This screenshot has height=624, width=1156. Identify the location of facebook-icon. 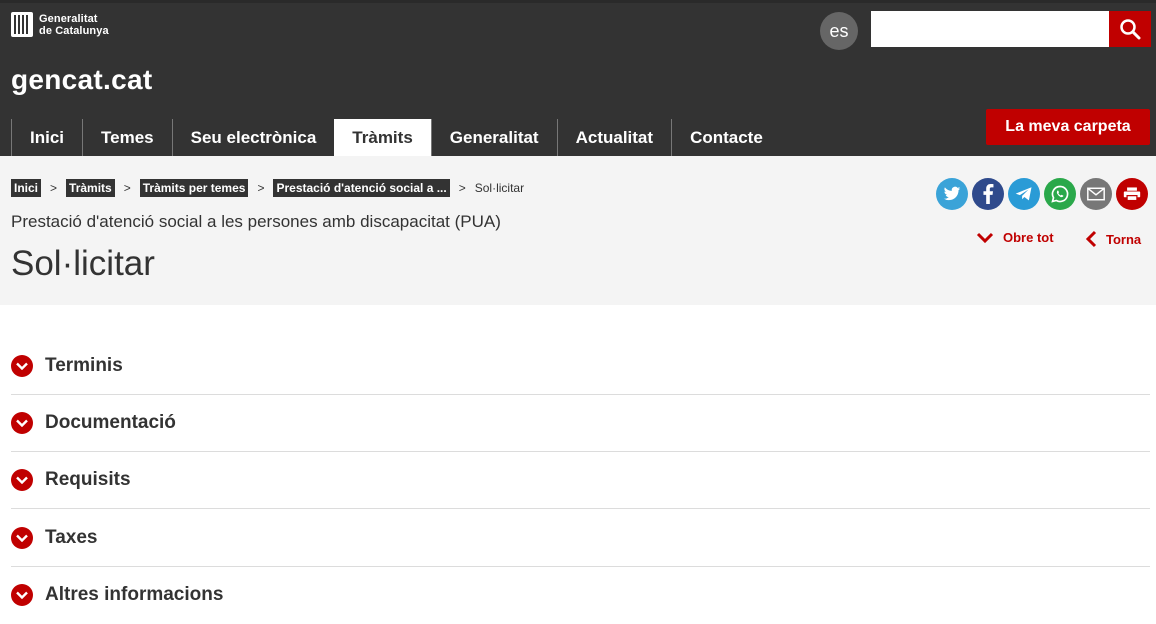
(988, 194).